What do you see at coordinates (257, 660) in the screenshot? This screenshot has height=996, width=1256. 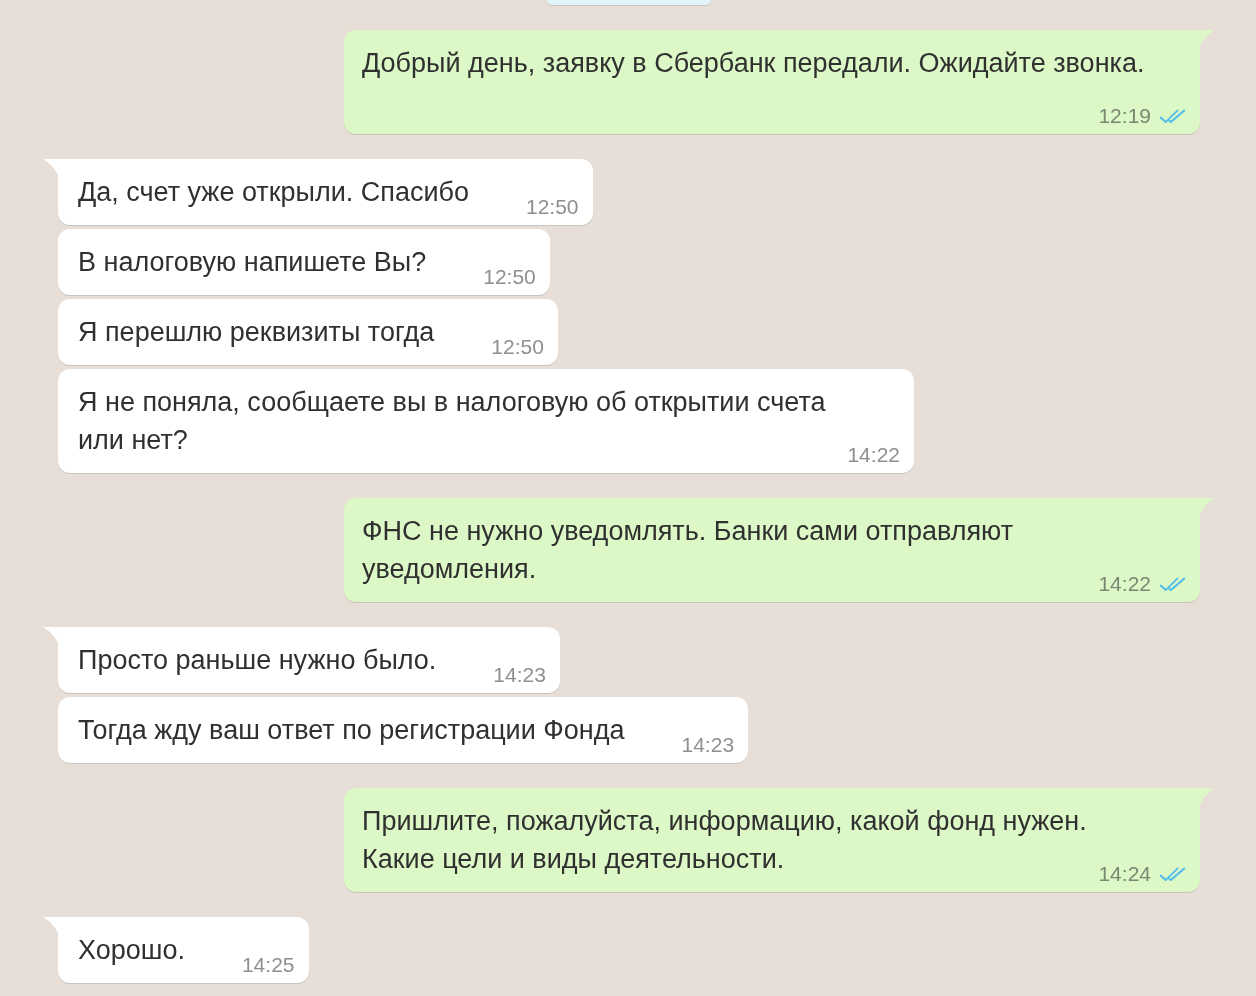 I see `message-text: Просто раньше нужно было.` at bounding box center [257, 660].